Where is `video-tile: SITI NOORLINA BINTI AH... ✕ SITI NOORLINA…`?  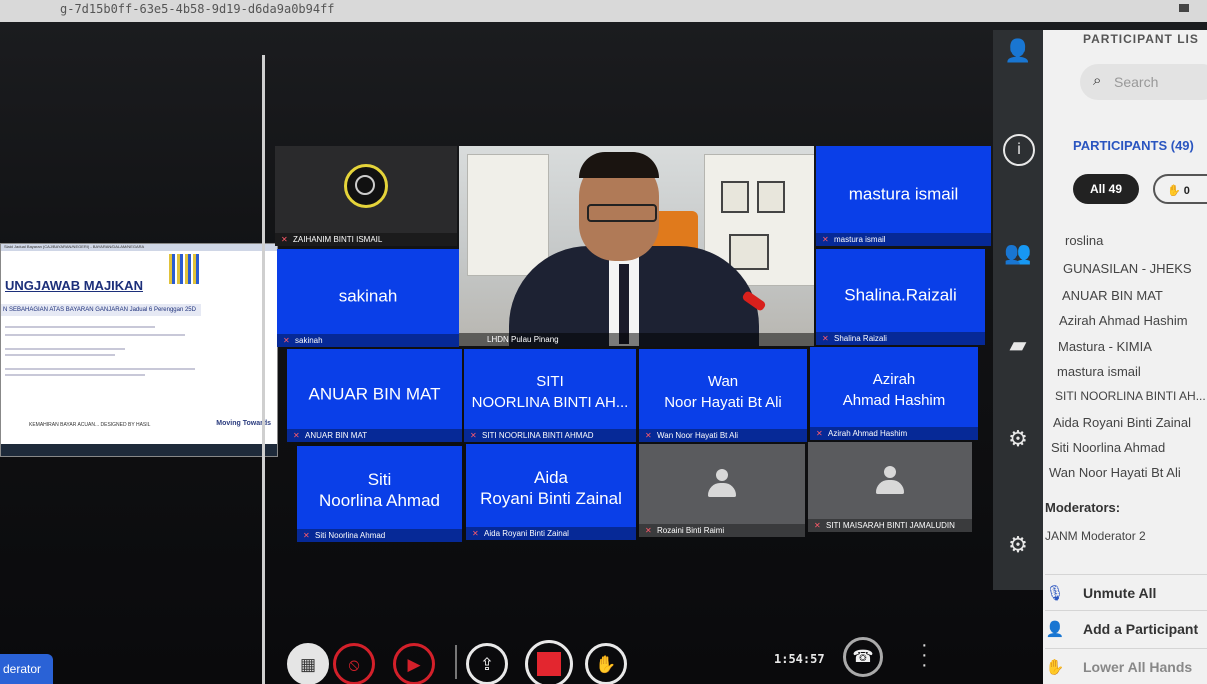 video-tile: SITI NOORLINA BINTI AH... ✕ SITI NOORLINA… is located at coordinates (550, 395).